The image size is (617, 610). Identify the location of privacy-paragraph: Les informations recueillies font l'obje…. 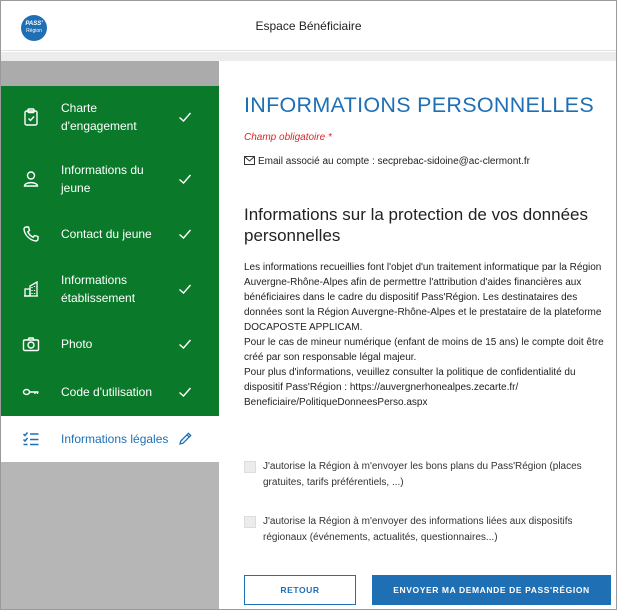
(423, 297).